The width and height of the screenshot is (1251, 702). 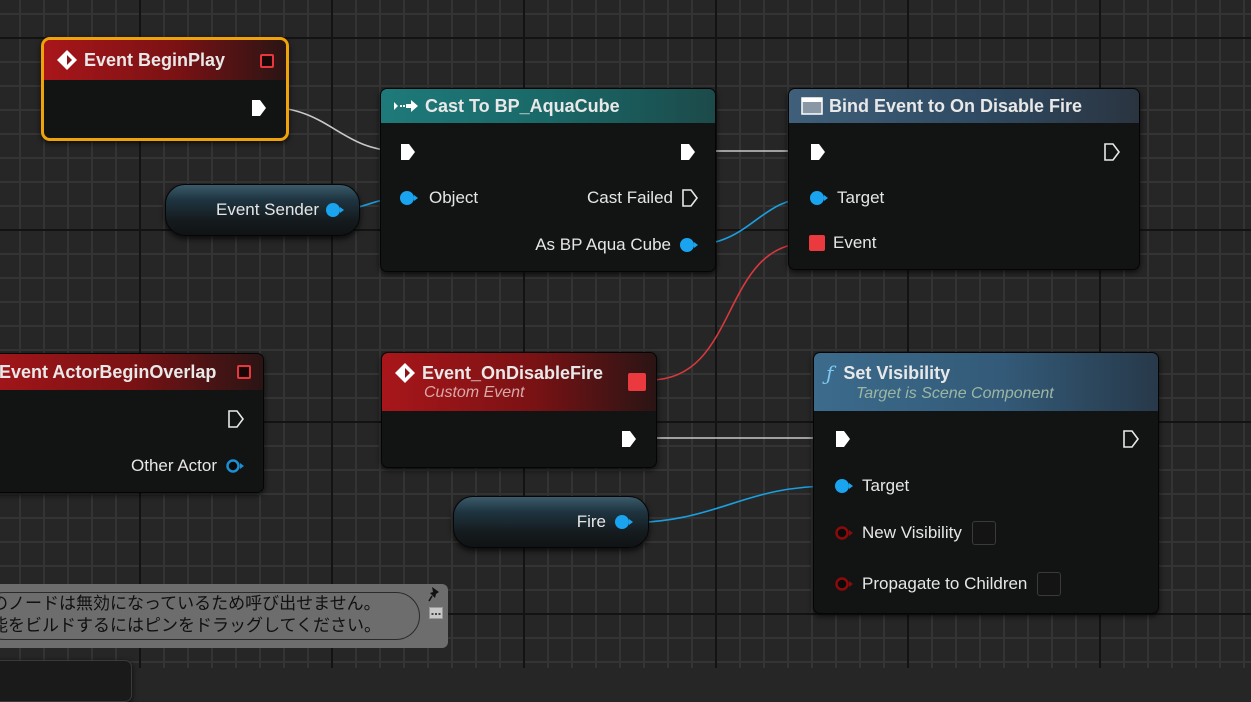 I want to click on node-event-actor-begin-overlap: Event ActorBeginOverlap Other Actor, so click(x=132, y=423).